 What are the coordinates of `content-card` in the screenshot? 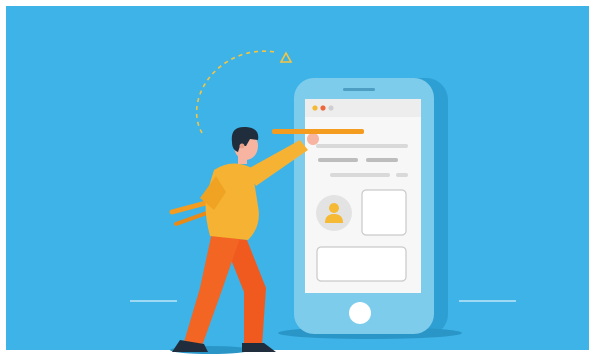 It's located at (384, 212).